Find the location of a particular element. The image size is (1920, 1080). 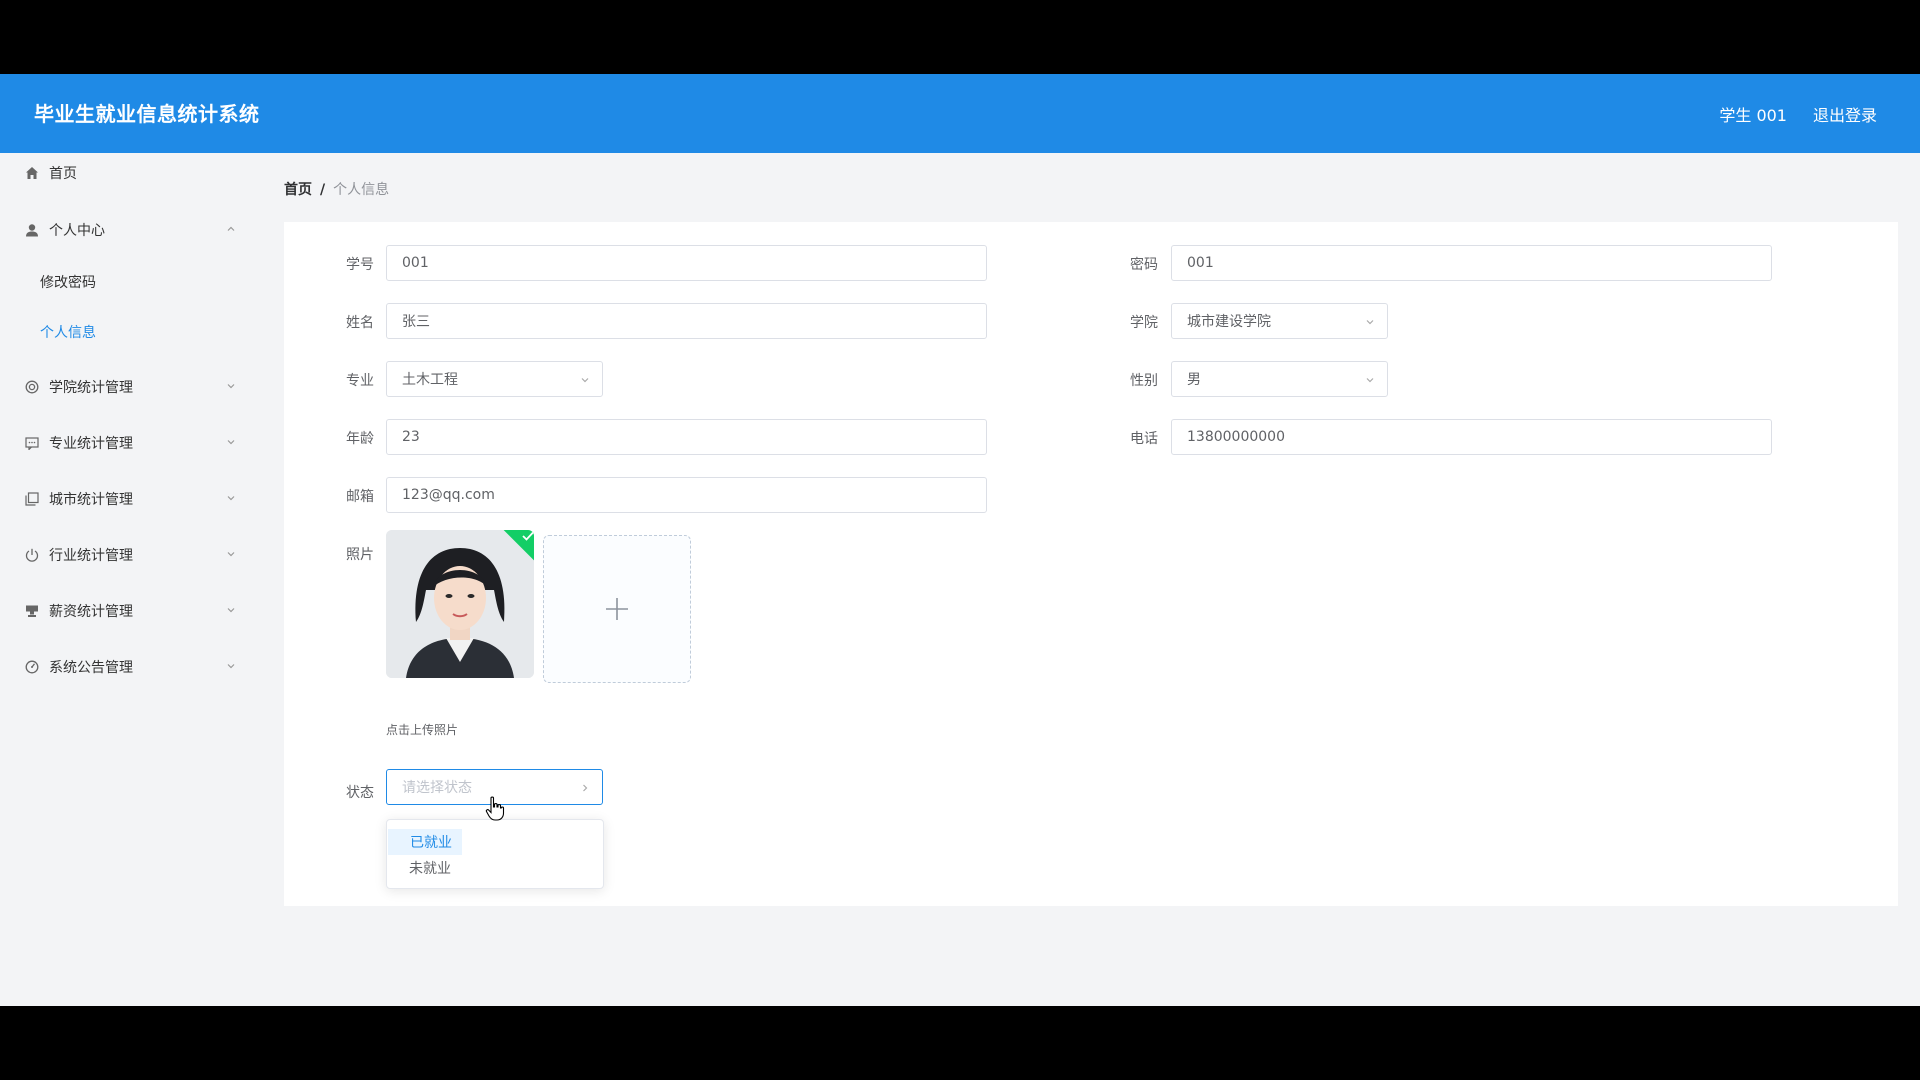

upload-tip: 点击上传照片 is located at coordinates (422, 730).